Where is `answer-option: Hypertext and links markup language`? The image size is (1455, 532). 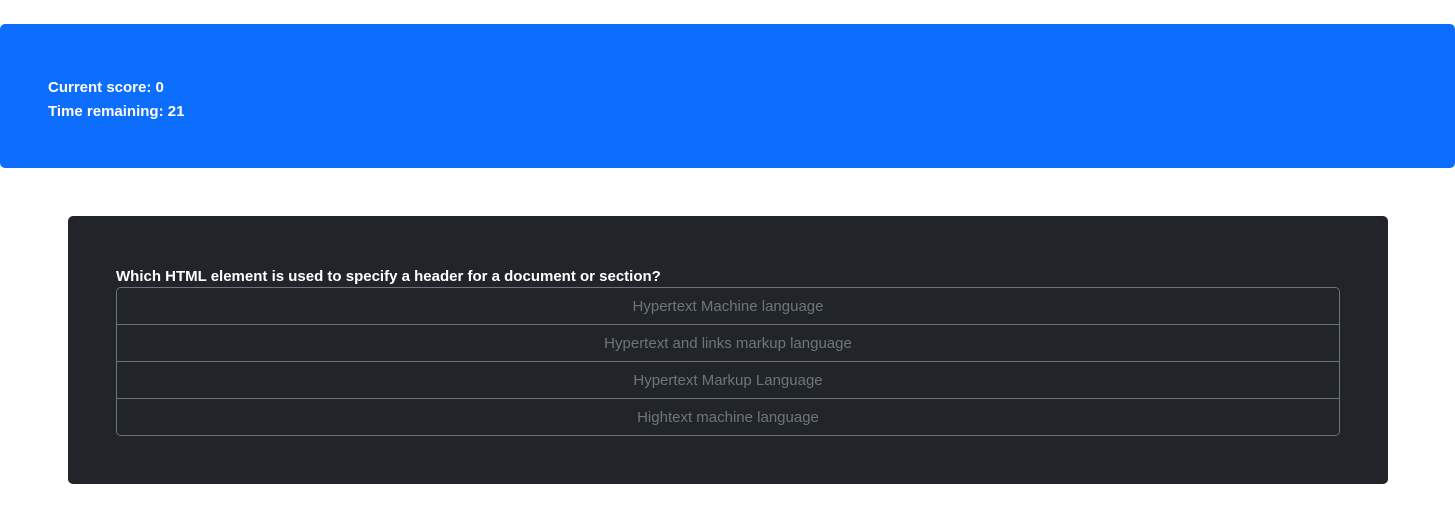 answer-option: Hypertext and links markup language is located at coordinates (728, 343).